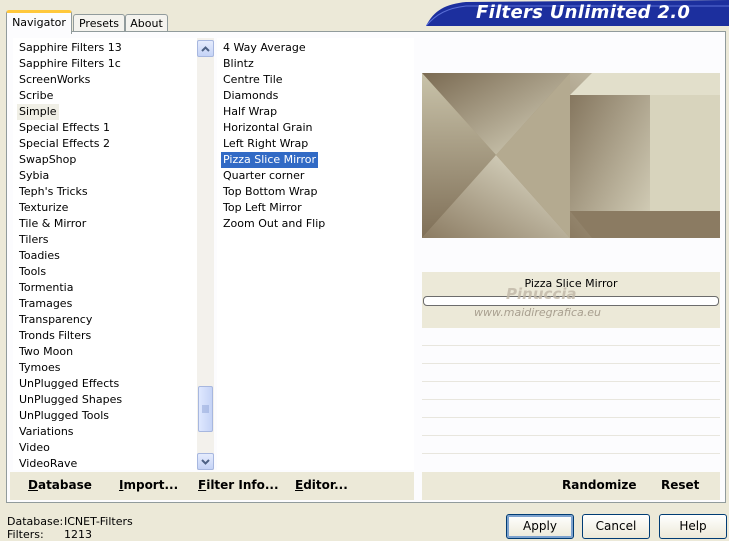 The width and height of the screenshot is (729, 541). I want to click on category-item: Tramages, so click(45, 304).